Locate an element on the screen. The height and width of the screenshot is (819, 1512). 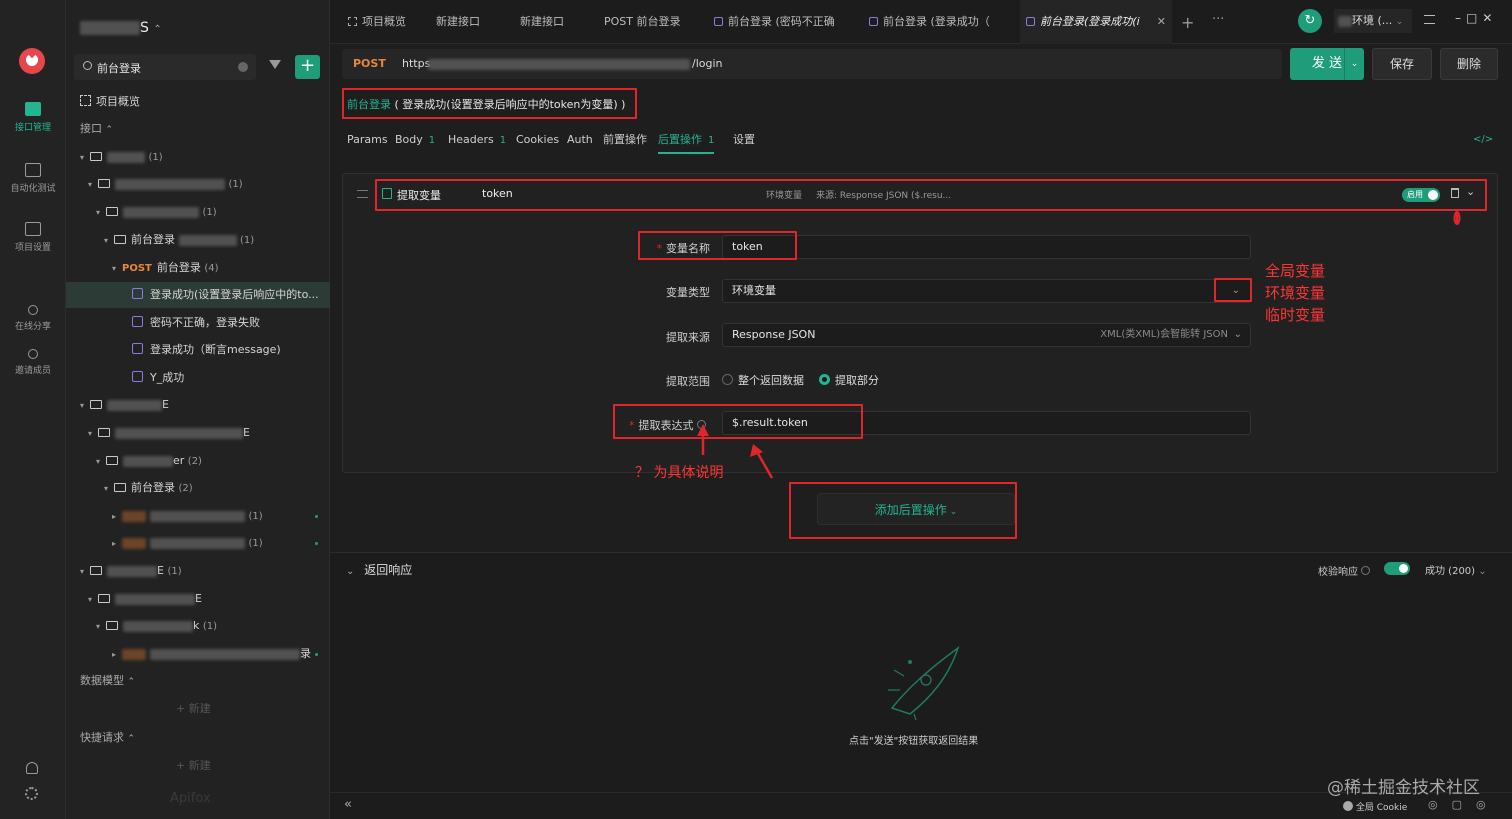
tree-case-item: 登录成功（断言message) is located at coordinates (198, 350).